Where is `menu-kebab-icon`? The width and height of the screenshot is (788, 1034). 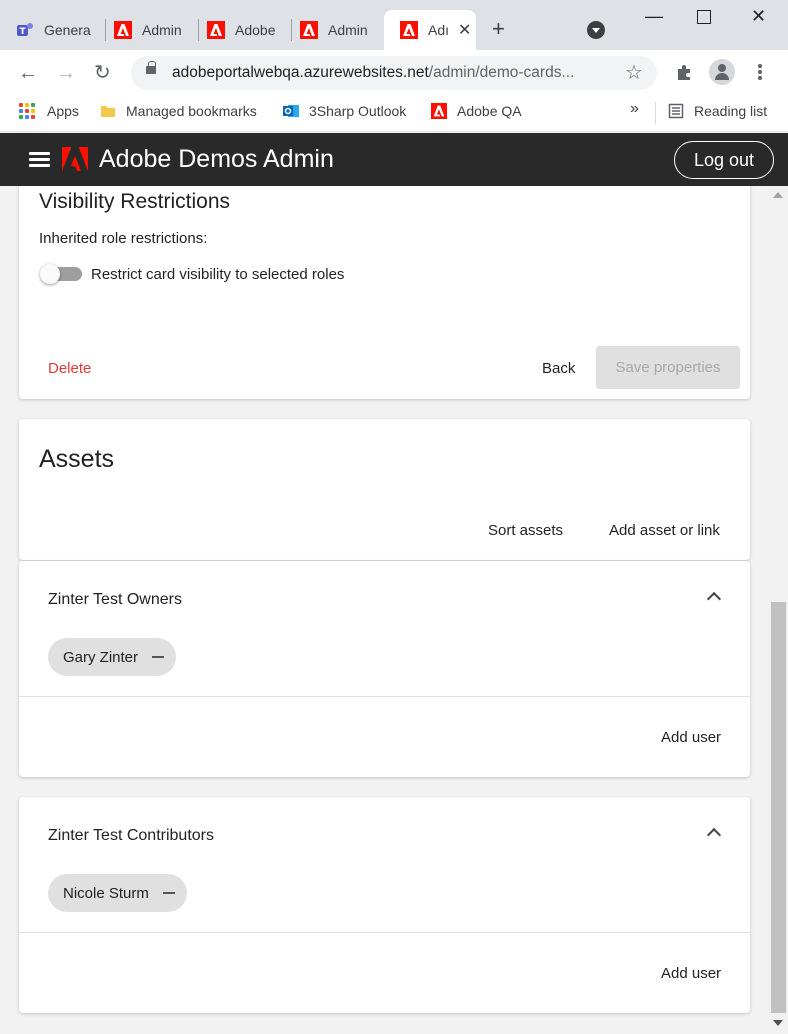
menu-kebab-icon is located at coordinates (760, 72).